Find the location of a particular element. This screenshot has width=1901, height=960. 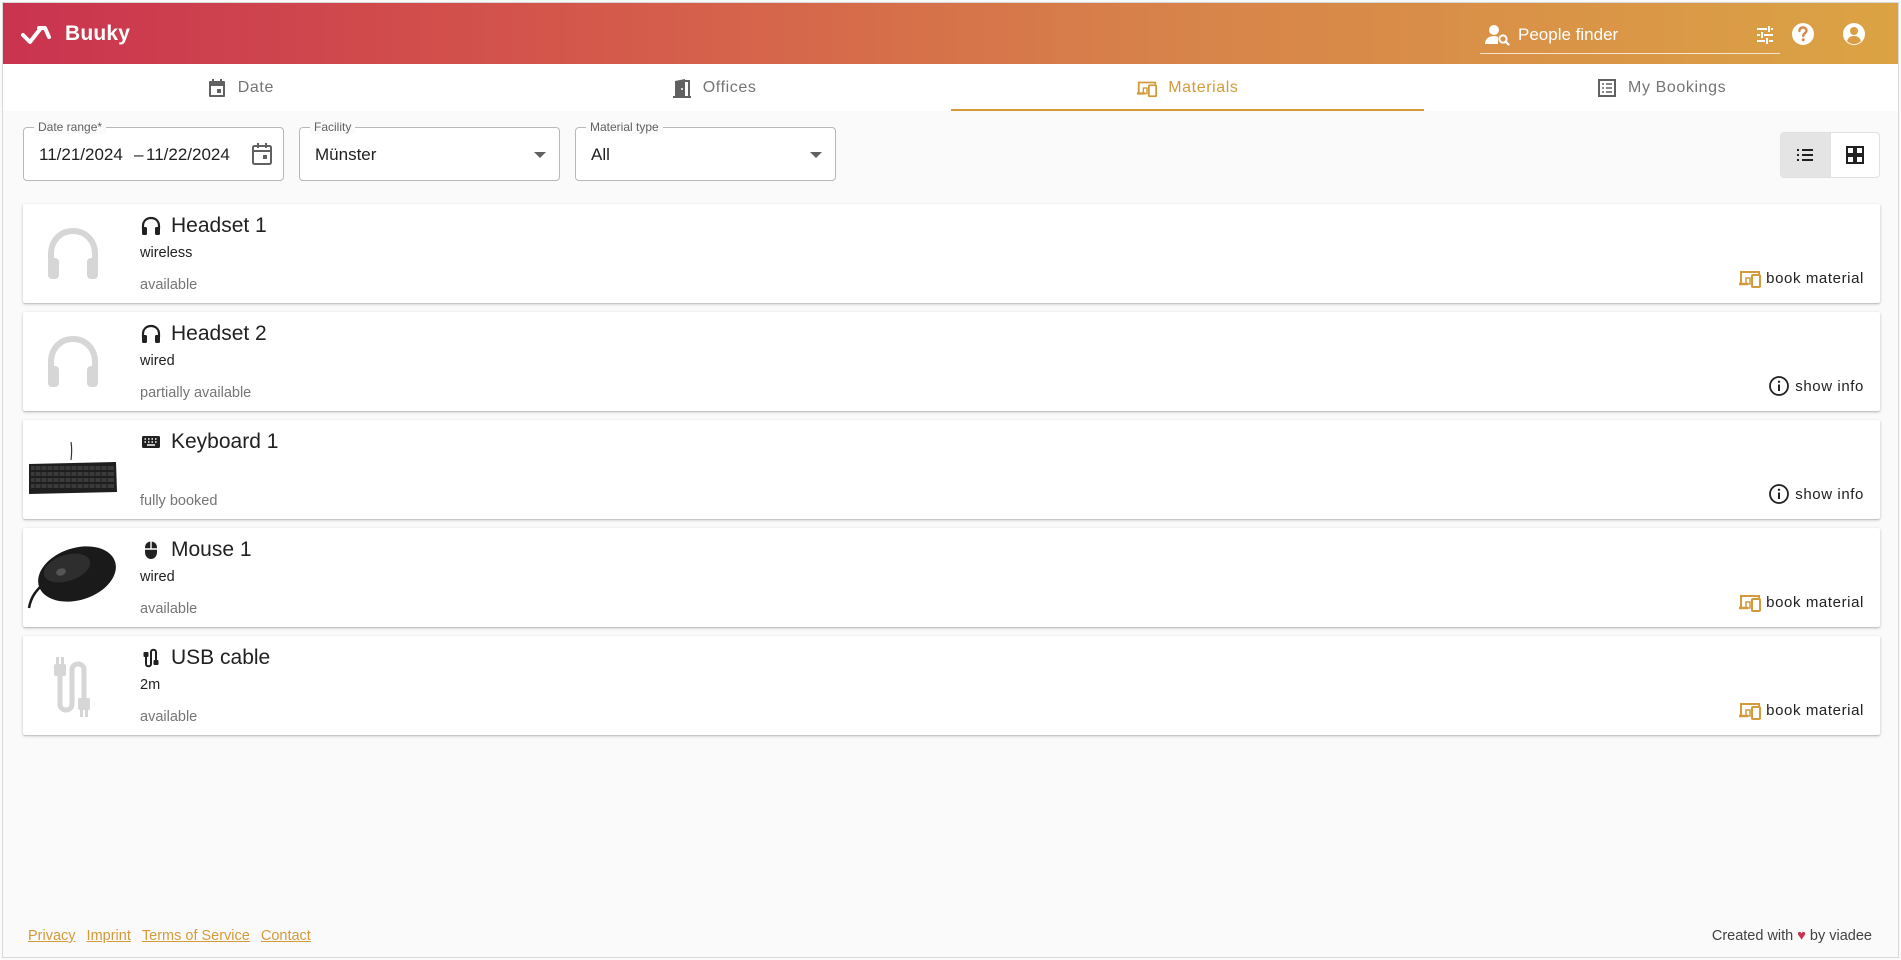

heart-icon: ♥ is located at coordinates (1801, 936).